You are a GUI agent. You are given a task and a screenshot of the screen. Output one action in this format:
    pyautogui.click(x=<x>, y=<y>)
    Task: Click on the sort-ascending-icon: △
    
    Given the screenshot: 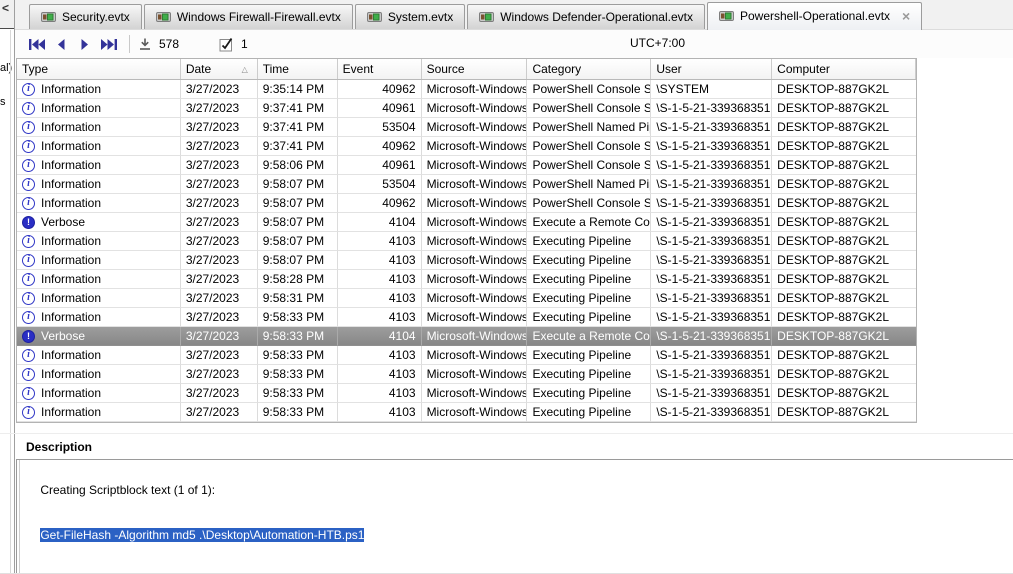 What is the action you would take?
    pyautogui.click(x=244, y=69)
    